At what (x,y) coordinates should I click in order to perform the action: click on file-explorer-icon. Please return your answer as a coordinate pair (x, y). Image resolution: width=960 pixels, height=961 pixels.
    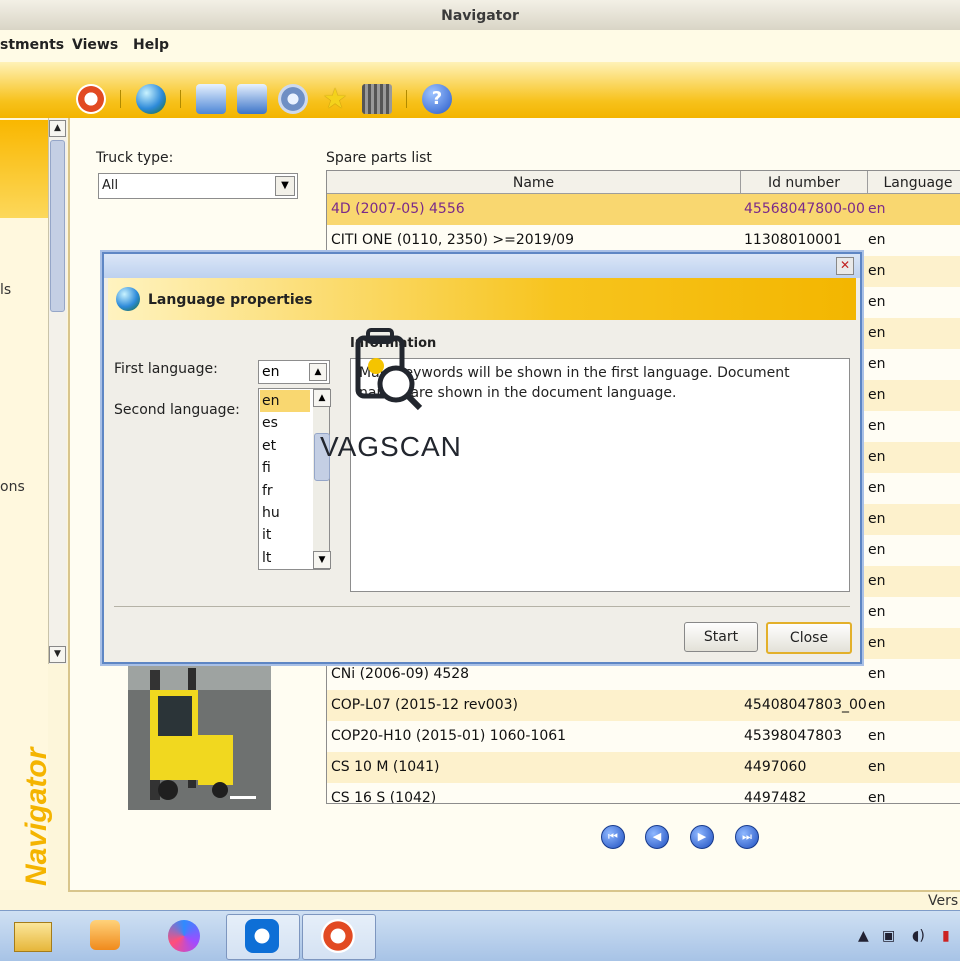
    Looking at the image, I should click on (38, 936).